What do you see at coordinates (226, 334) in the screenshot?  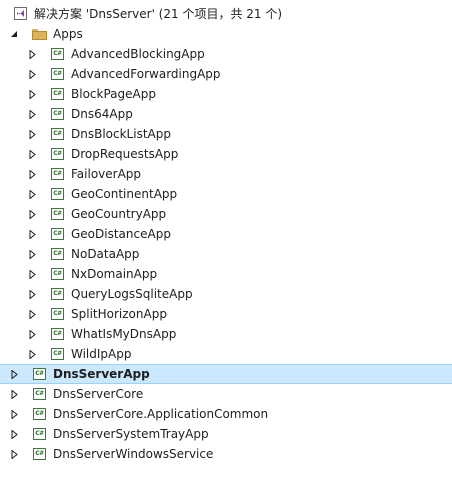 I see `project-node-whatismydnsapp: C# WhatIsMyDnsApp` at bounding box center [226, 334].